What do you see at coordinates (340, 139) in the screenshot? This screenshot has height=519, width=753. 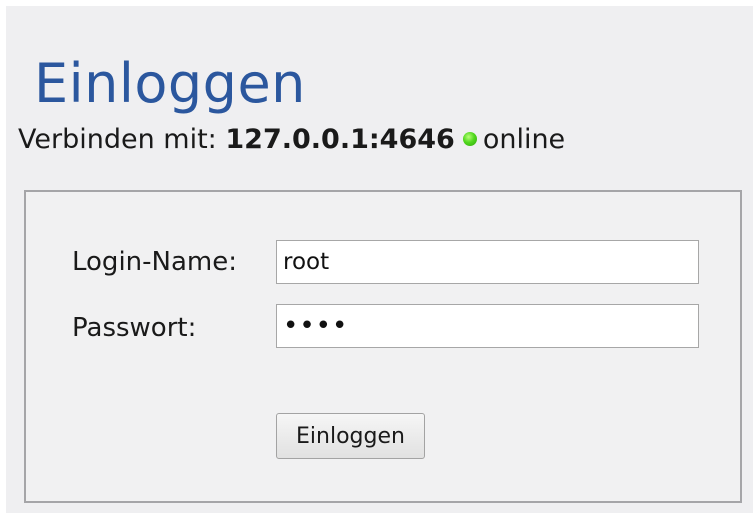 I see `connection-host: 127.0.0.1:4646` at bounding box center [340, 139].